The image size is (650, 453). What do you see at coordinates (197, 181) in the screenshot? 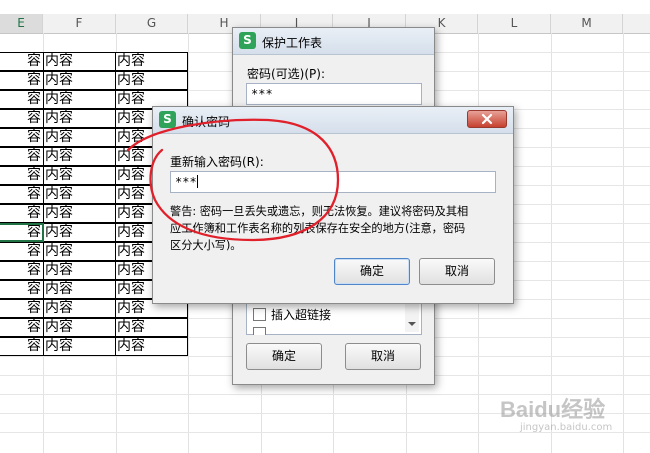
I see `text-caret` at bounding box center [197, 181].